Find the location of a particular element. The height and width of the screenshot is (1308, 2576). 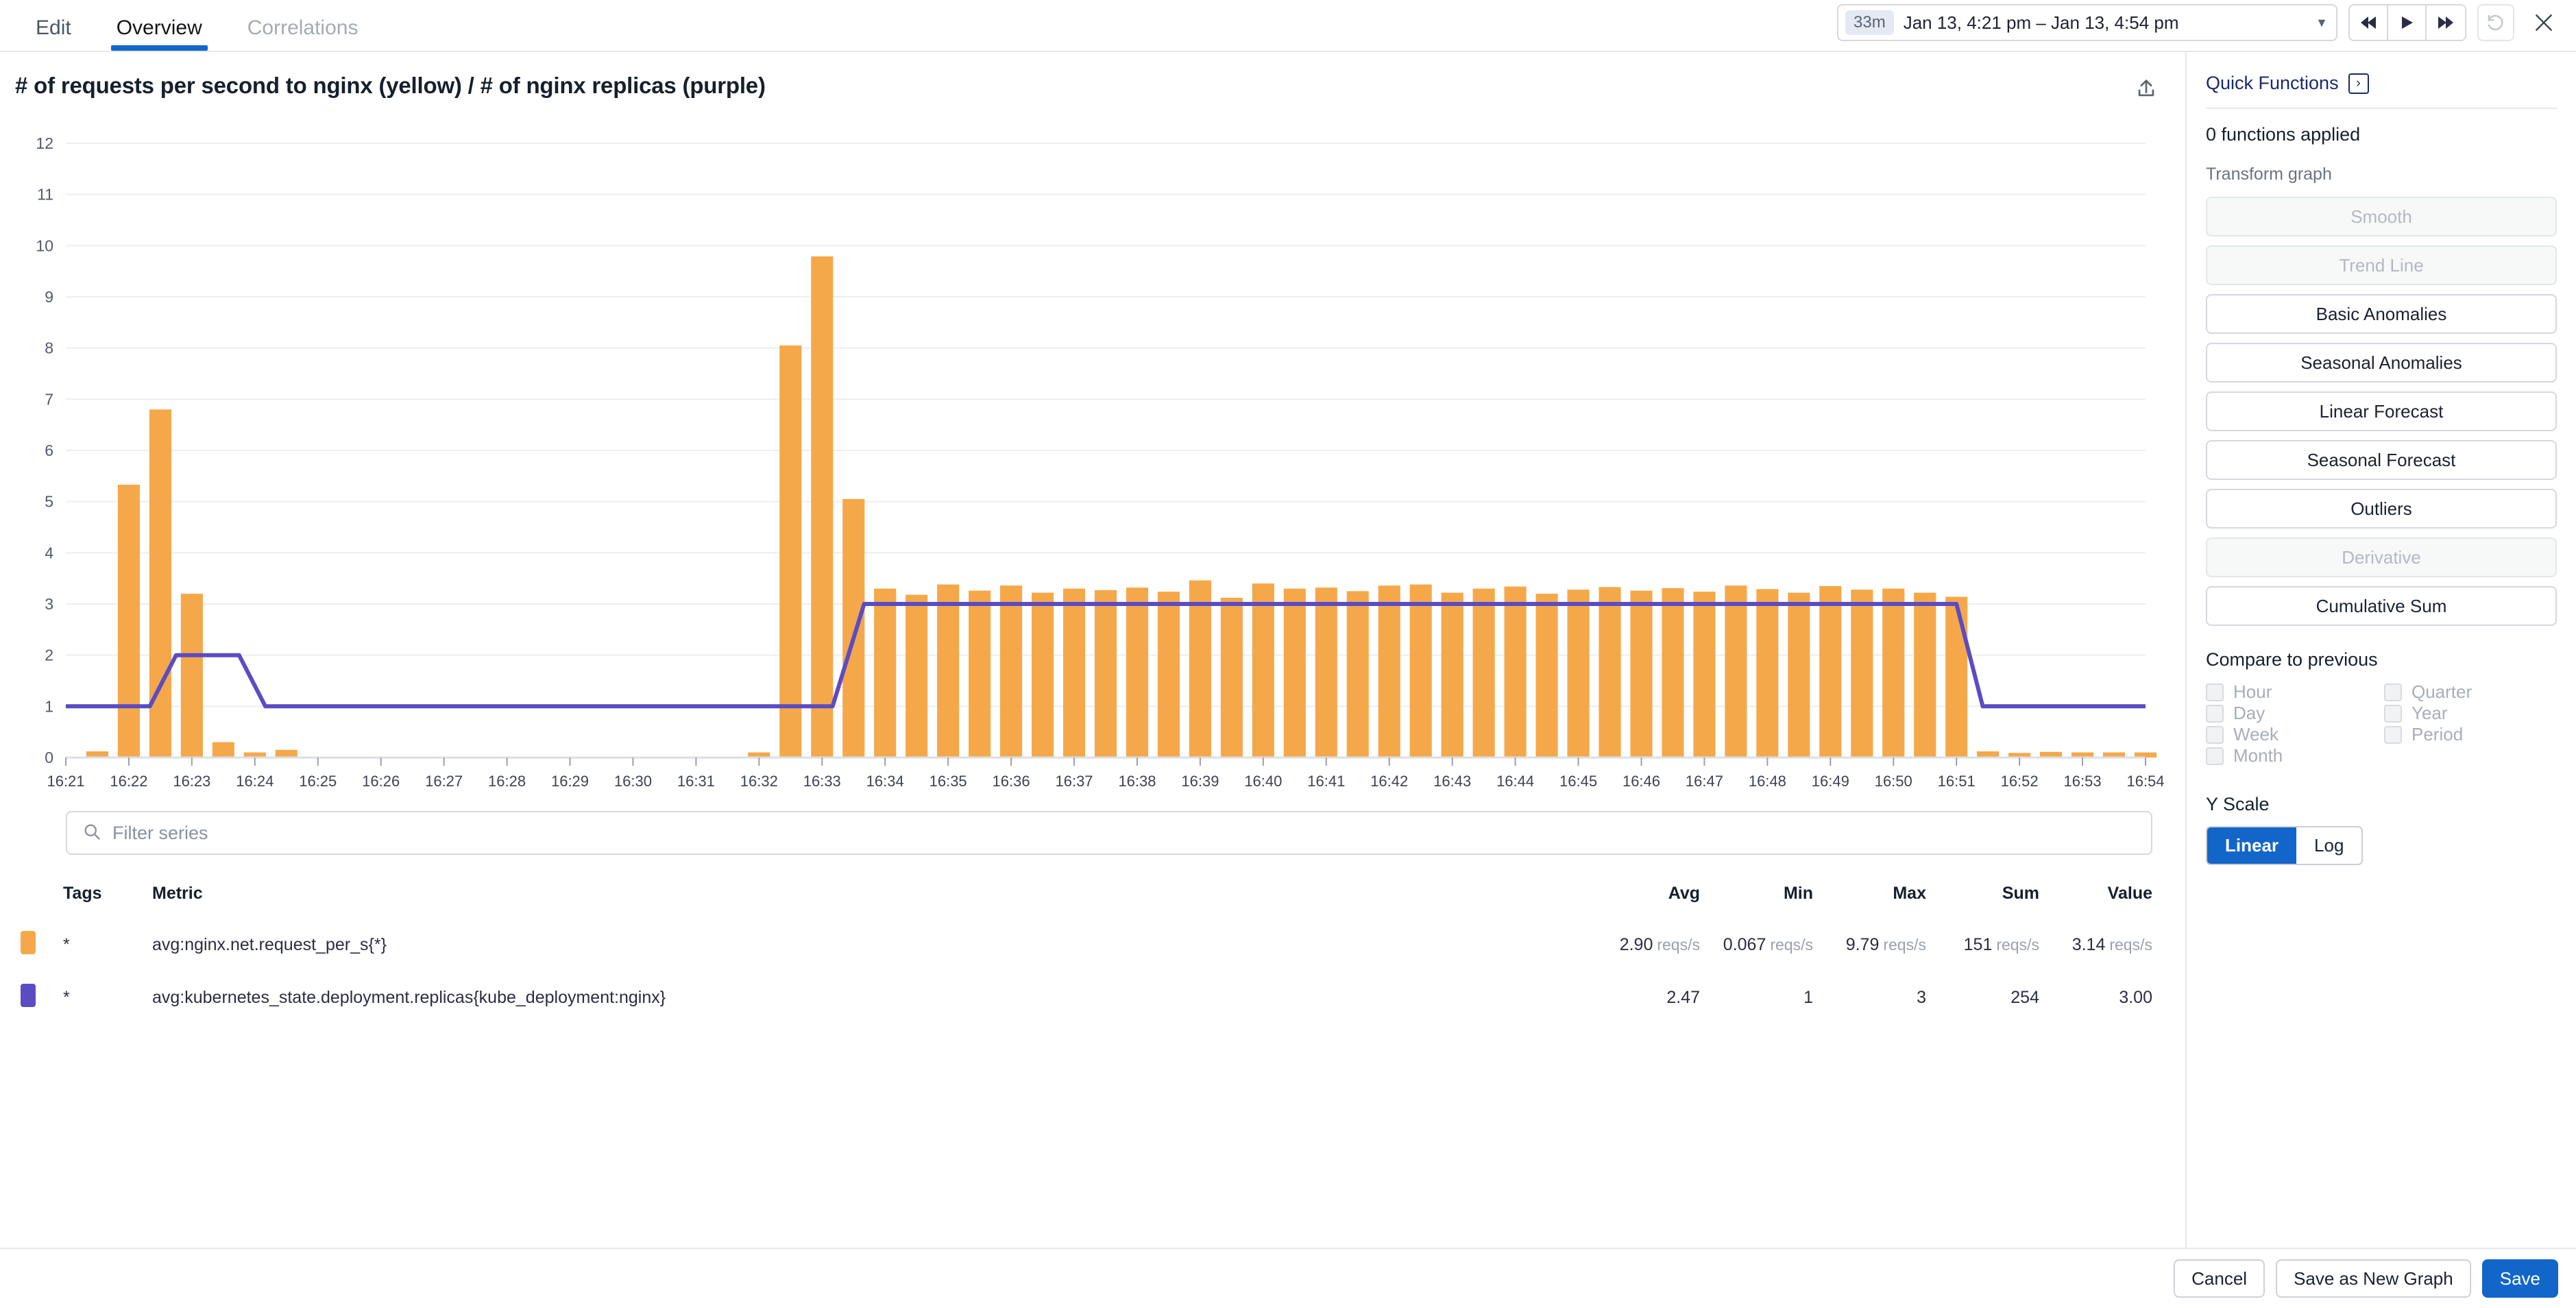

reset-icon is located at coordinates (2495, 22).